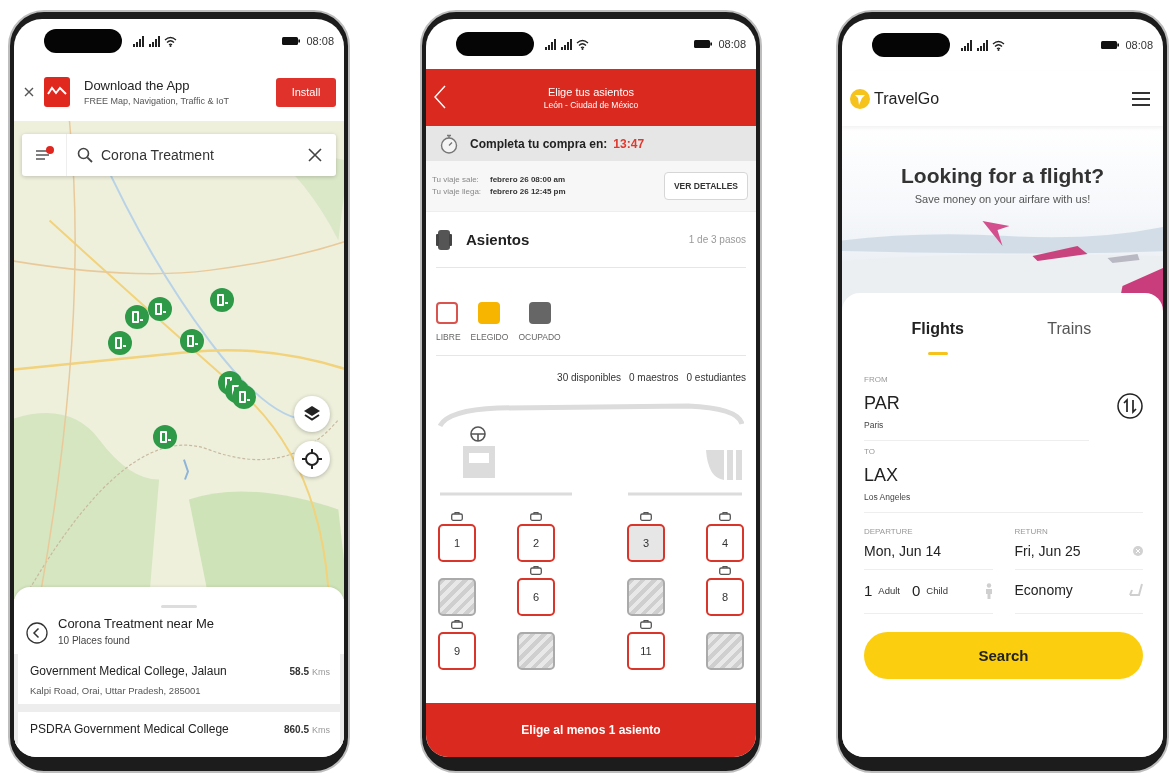  Describe the element at coordinates (1044, 590) in the screenshot. I see `cabin-class: Economy` at that location.